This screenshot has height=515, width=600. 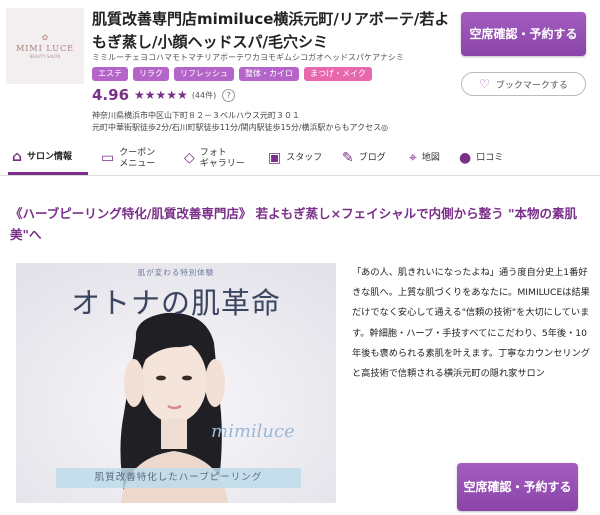 I want to click on tag-refresh: リフレッシュ, so click(x=204, y=74).